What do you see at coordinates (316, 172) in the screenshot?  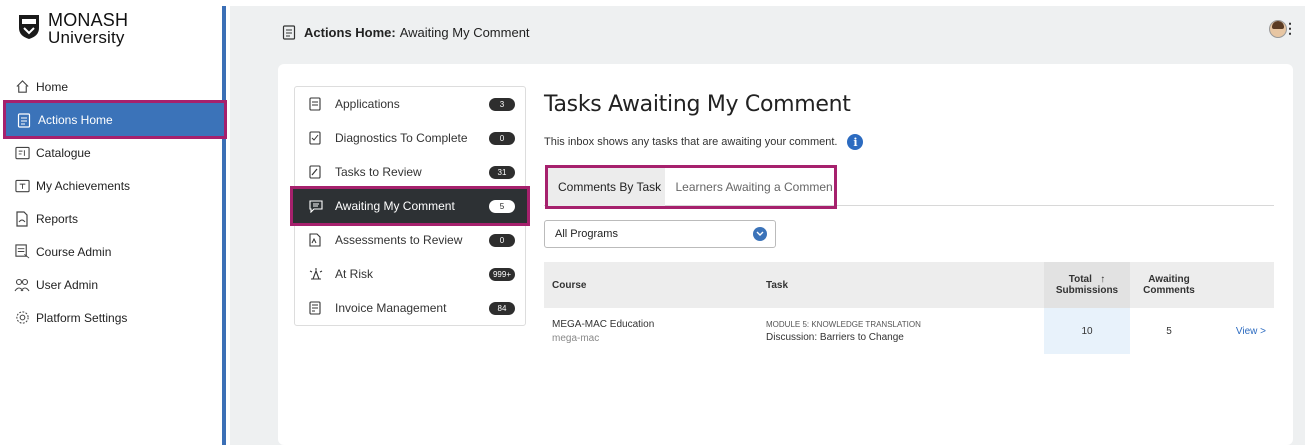 I see `edit-document-icon` at bounding box center [316, 172].